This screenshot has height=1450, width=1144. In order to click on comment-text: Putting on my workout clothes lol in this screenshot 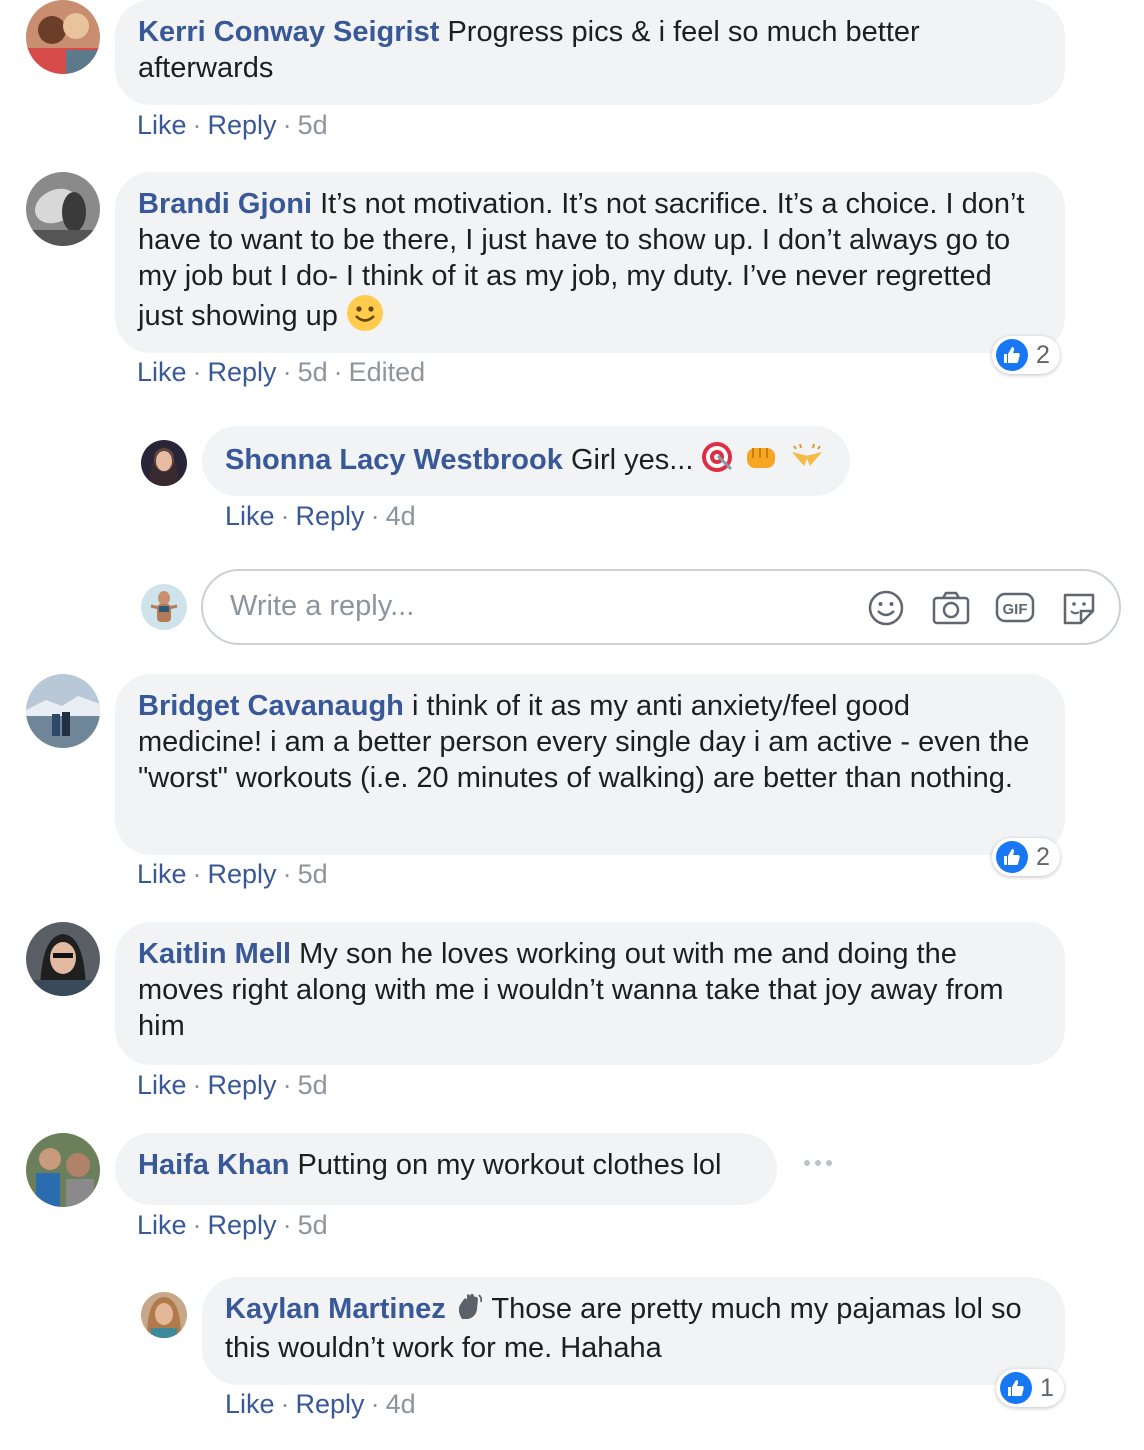, I will do `click(509, 1165)`.